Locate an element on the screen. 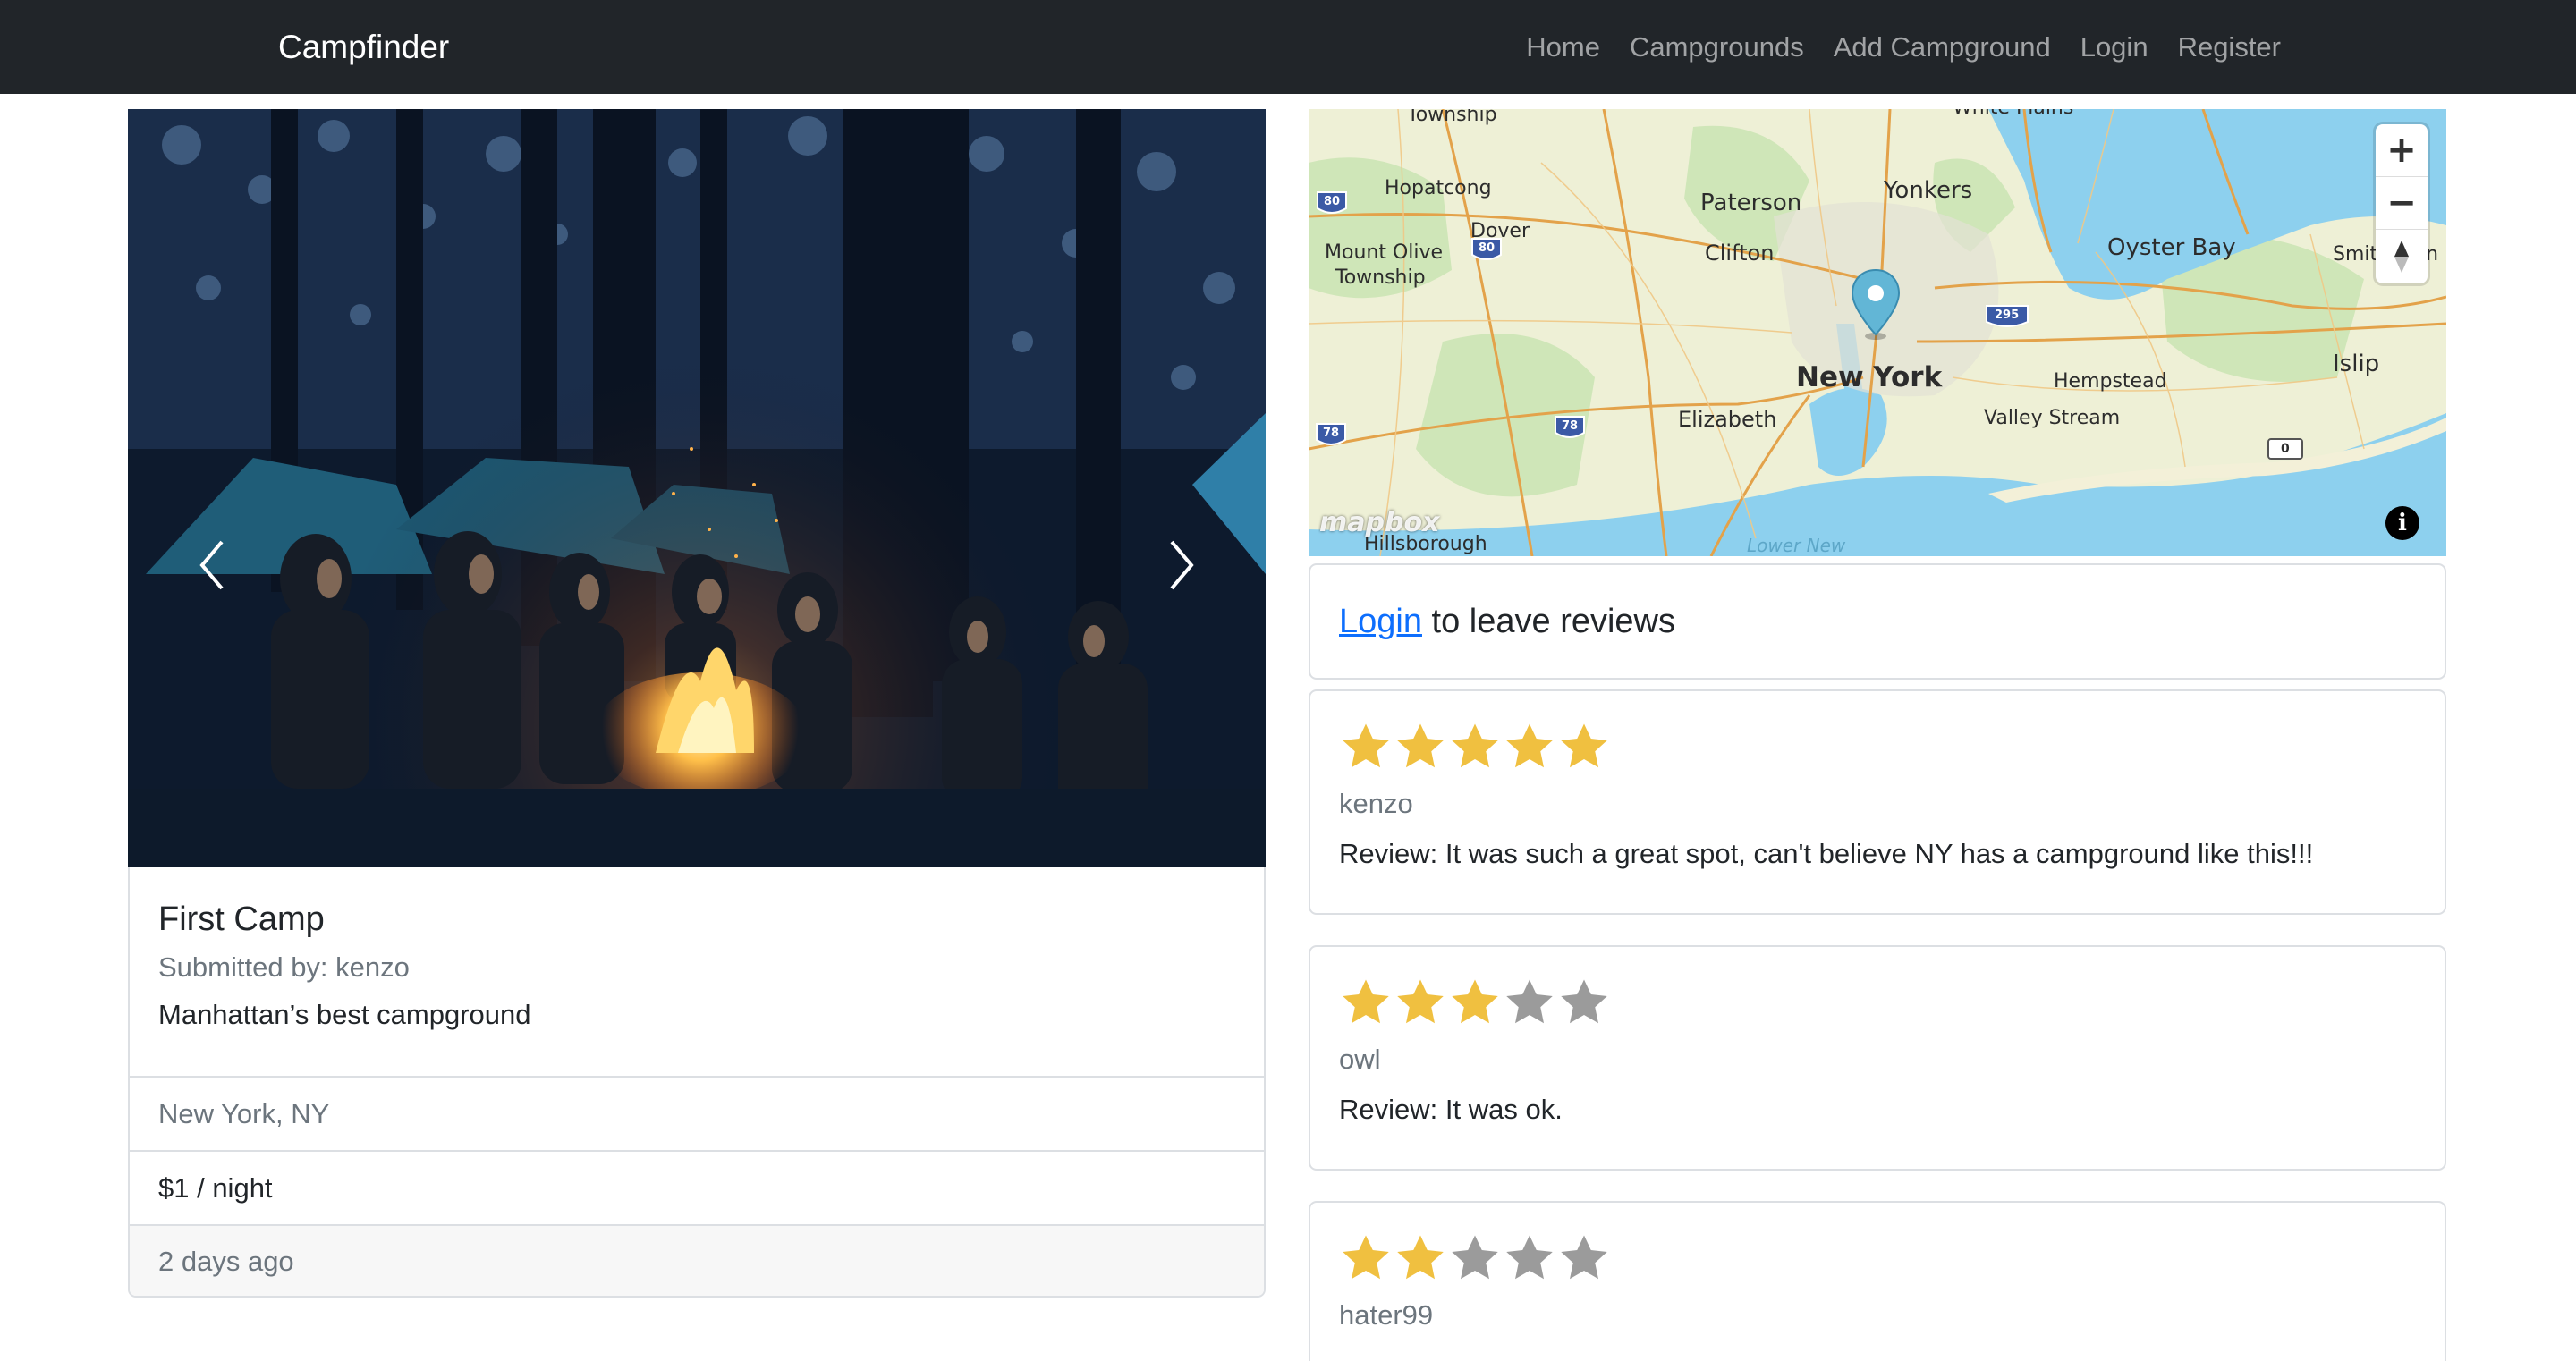 This screenshot has width=2576, height=1361. campground-posted-time: 2 days ago is located at coordinates (697, 1260).